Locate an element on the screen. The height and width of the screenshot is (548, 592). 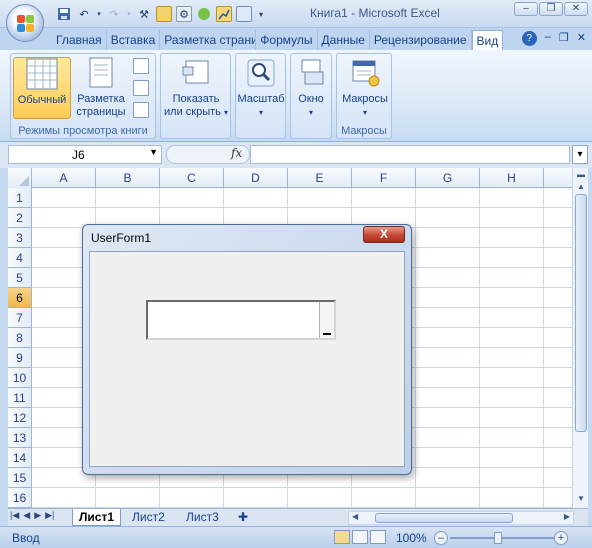
row-header: 16 is located at coordinates (20, 498).